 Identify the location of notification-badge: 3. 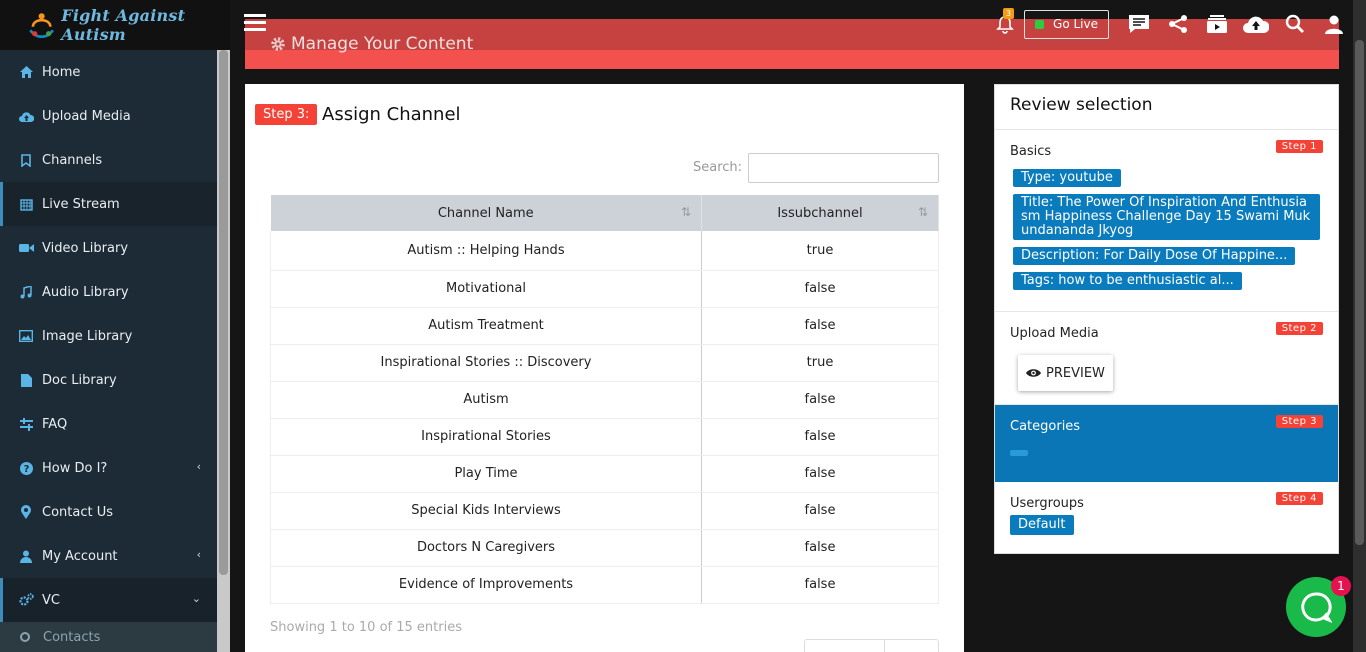
(1009, 13).